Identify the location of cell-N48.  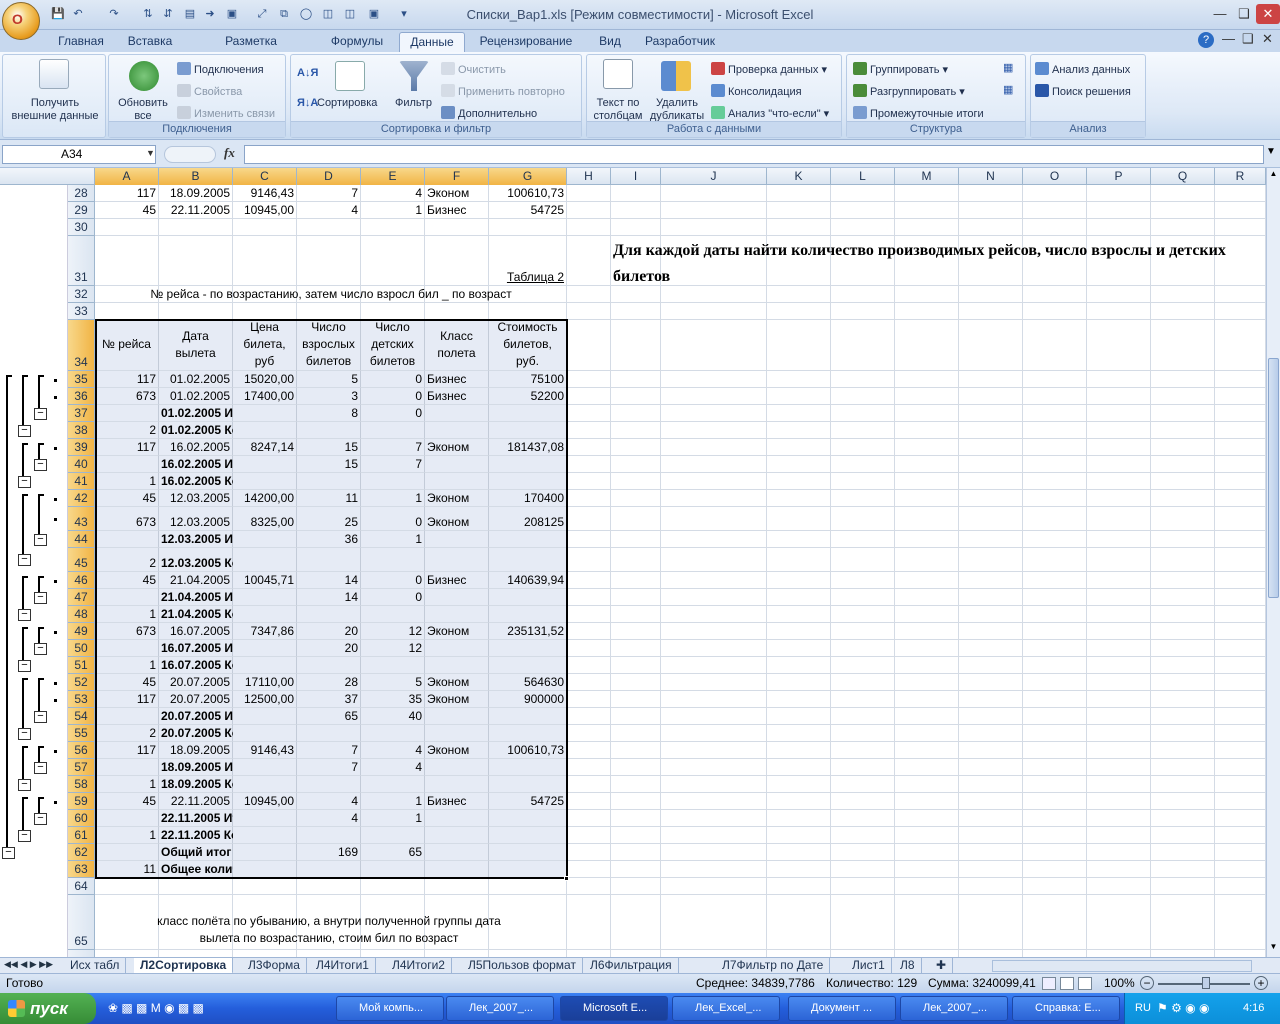
(991, 614).